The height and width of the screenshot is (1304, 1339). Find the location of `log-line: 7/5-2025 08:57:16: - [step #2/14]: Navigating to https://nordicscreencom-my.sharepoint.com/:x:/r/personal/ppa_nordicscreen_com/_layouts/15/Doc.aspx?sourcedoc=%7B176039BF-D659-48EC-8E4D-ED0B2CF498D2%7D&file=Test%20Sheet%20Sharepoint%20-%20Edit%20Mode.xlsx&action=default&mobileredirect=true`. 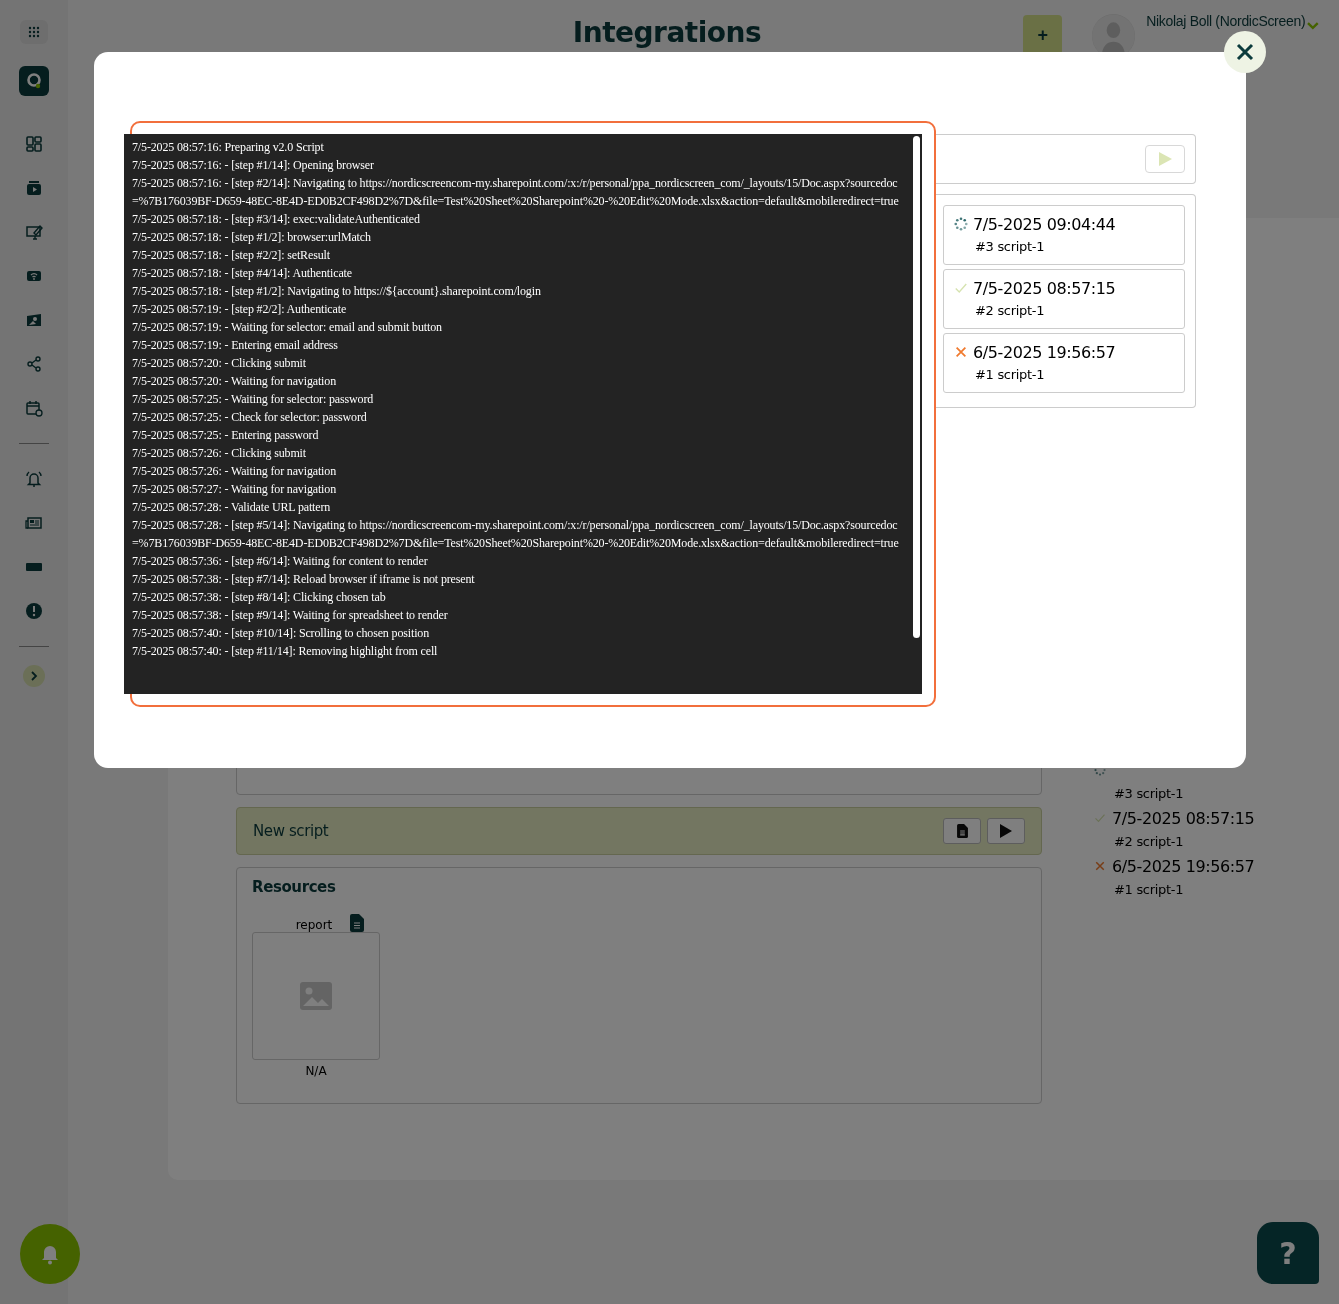

log-line: 7/5-2025 08:57:16: - [step #2/14]: Navigating to https://nordicscreencom-my.sharepoint.com/:x:/r/personal/ppa_nordicscreen_com/_layouts/15/Doc.aspx?sourcedoc=%7B176039BF-D659-48EC-8E4D-ED0B2CF498D2%7D&file=Test%20Sheet%20Sharepoint%20-%20Edit%20Mode.xlsx&action=default&mobileredirect=true is located at coordinates (516, 192).